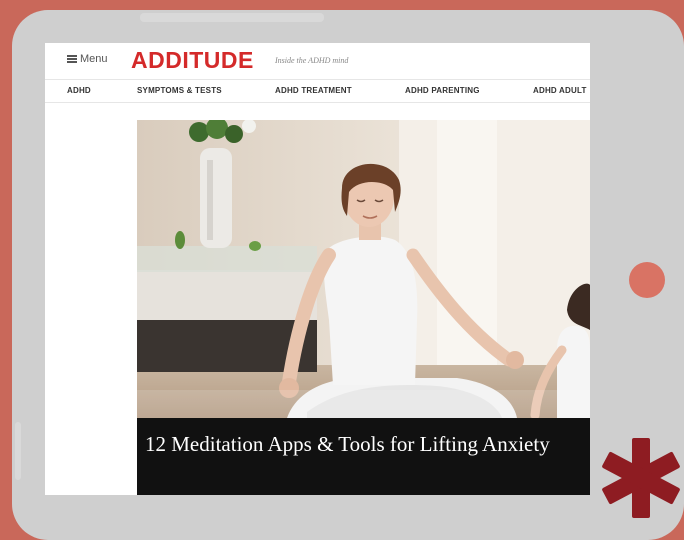 The image size is (684, 540). Describe the element at coordinates (312, 60) in the screenshot. I see `site-tagline: Inside the ADHD mind` at that location.